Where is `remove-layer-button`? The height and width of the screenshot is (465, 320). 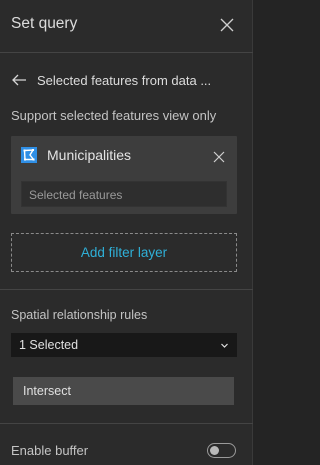 remove-layer-button is located at coordinates (219, 156).